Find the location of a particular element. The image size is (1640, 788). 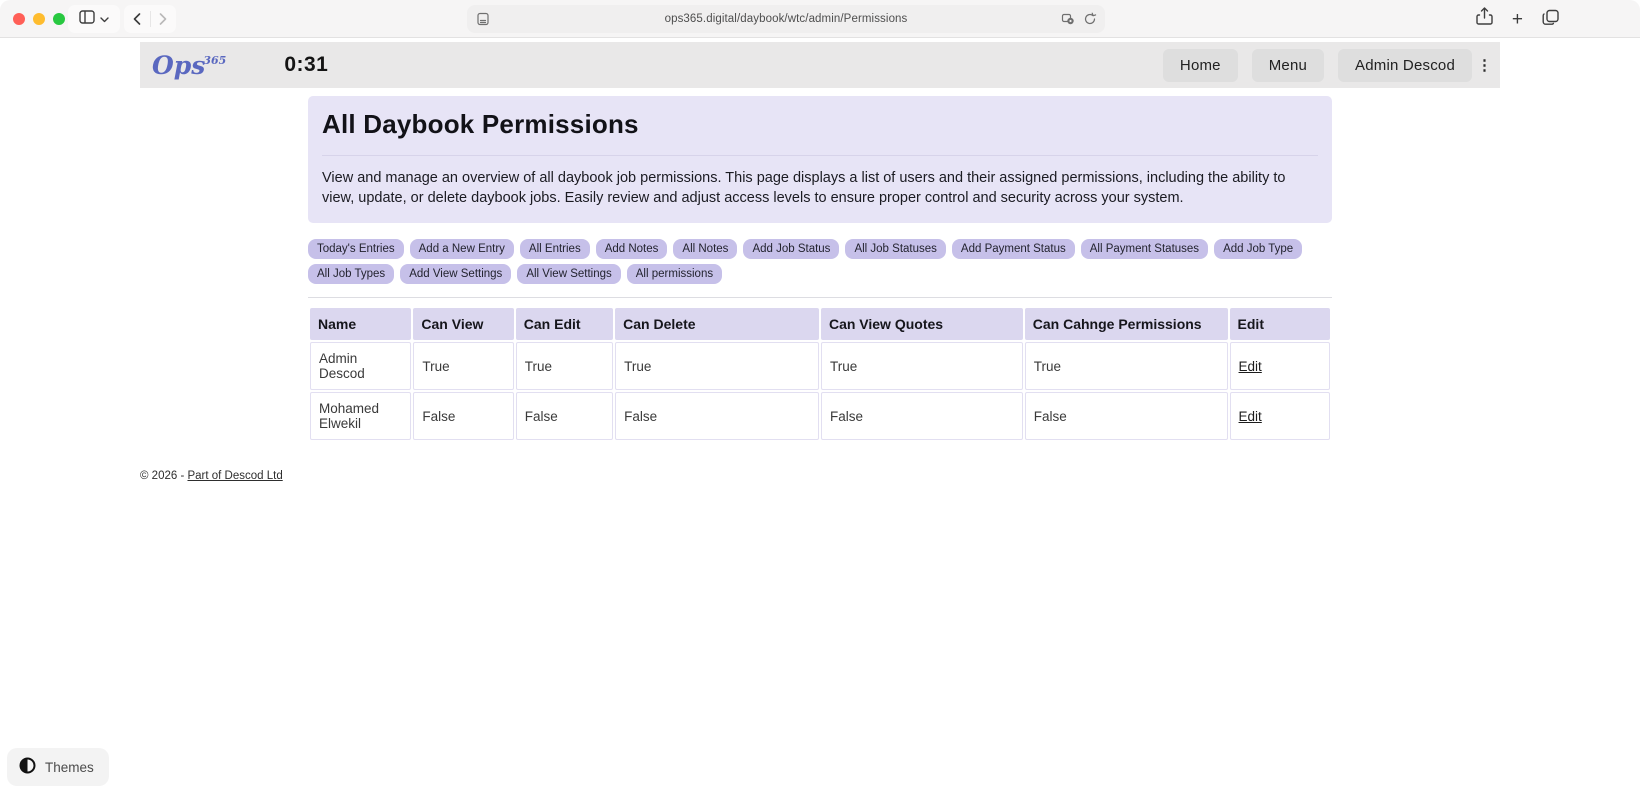

cell-can-view-quotes: False is located at coordinates (921, 416).